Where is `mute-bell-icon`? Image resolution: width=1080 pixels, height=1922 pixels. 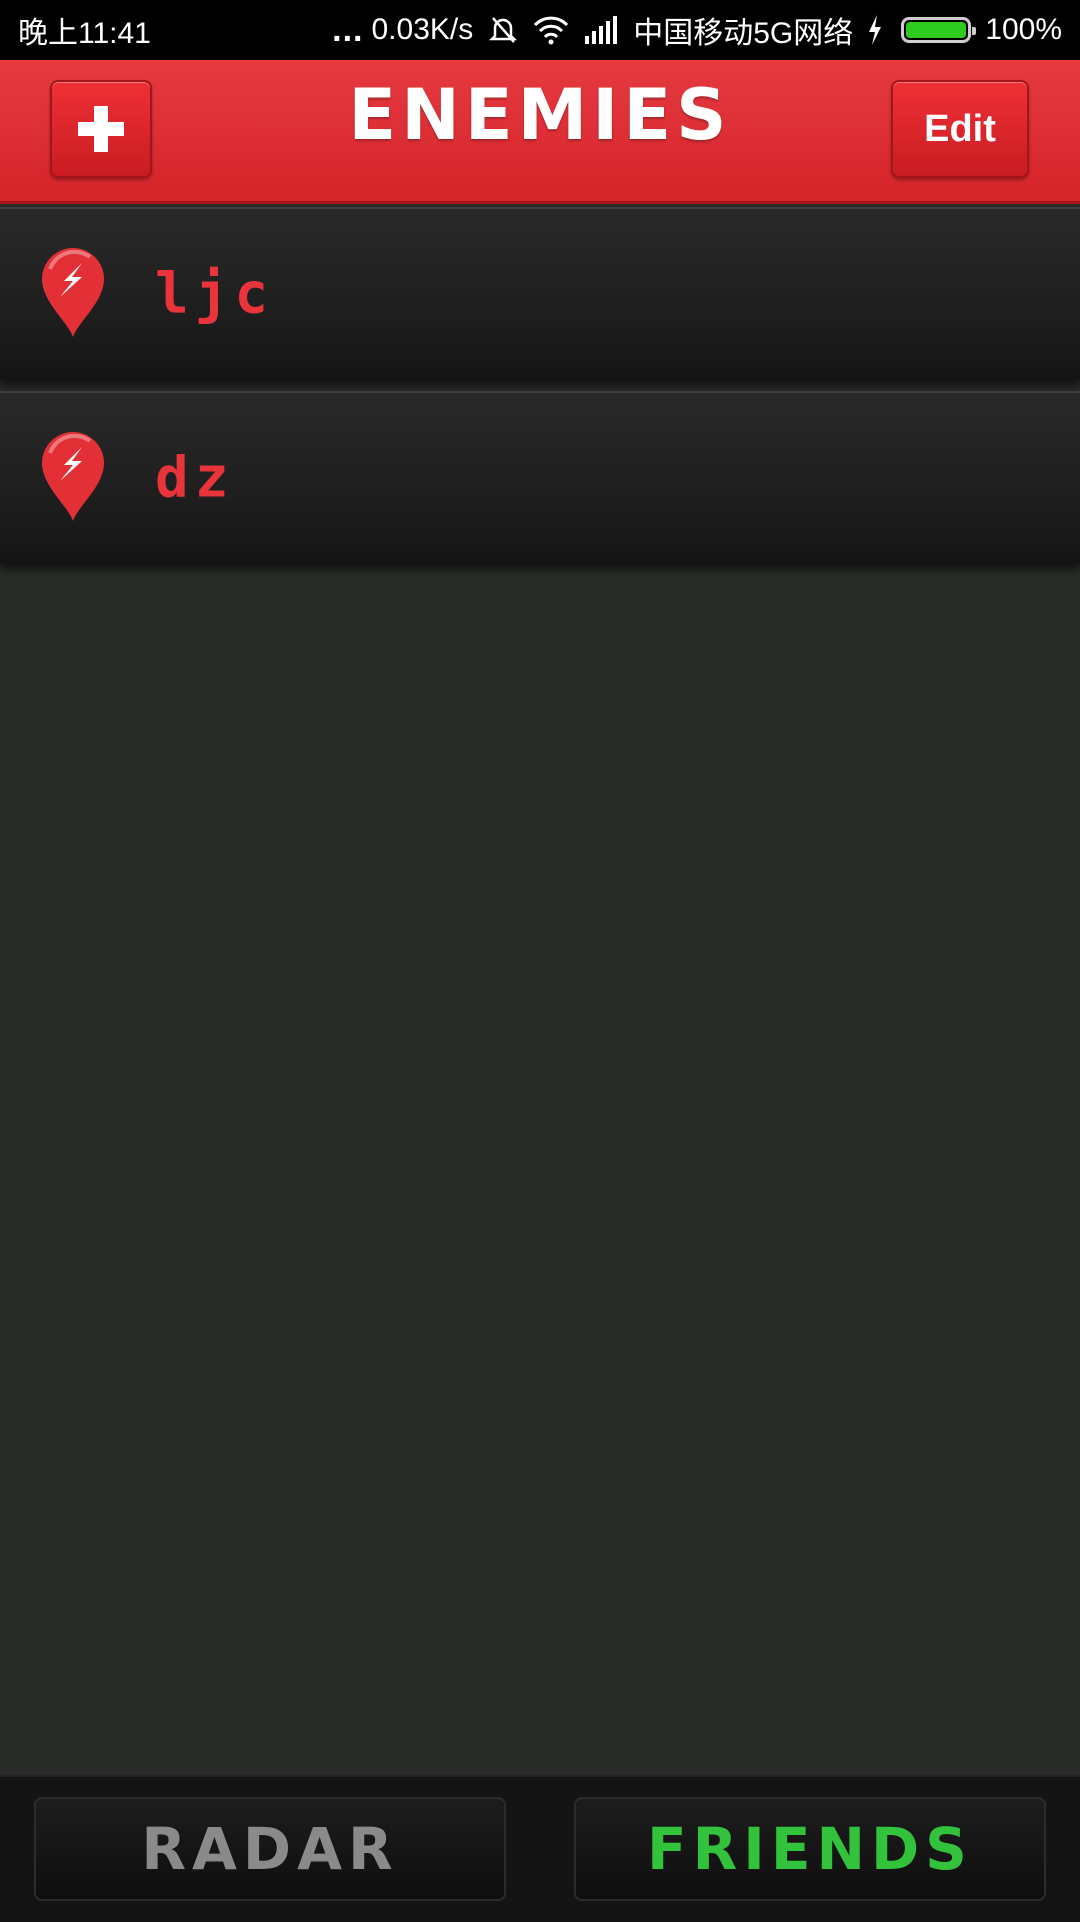 mute-bell-icon is located at coordinates (503, 30).